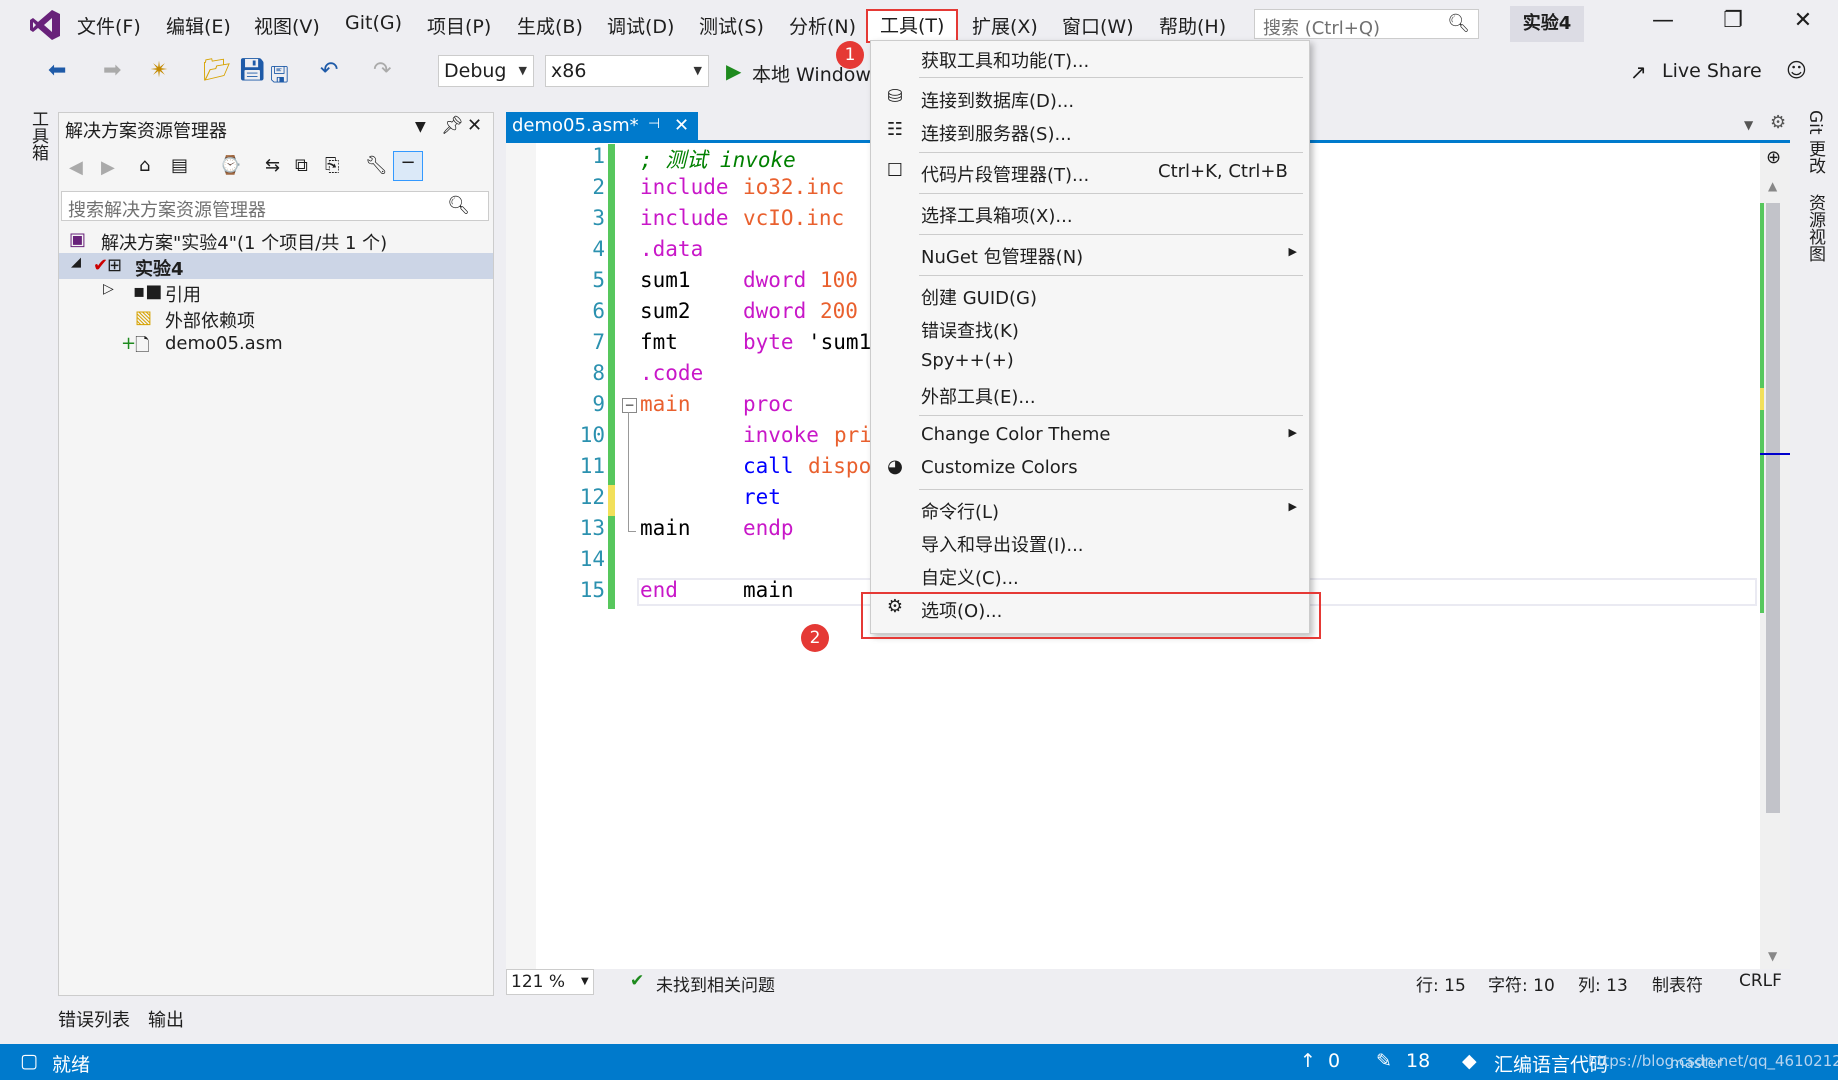 Image resolution: width=1838 pixels, height=1080 pixels. Describe the element at coordinates (459, 25) in the screenshot. I see `menu-project: 项目(P)` at that location.